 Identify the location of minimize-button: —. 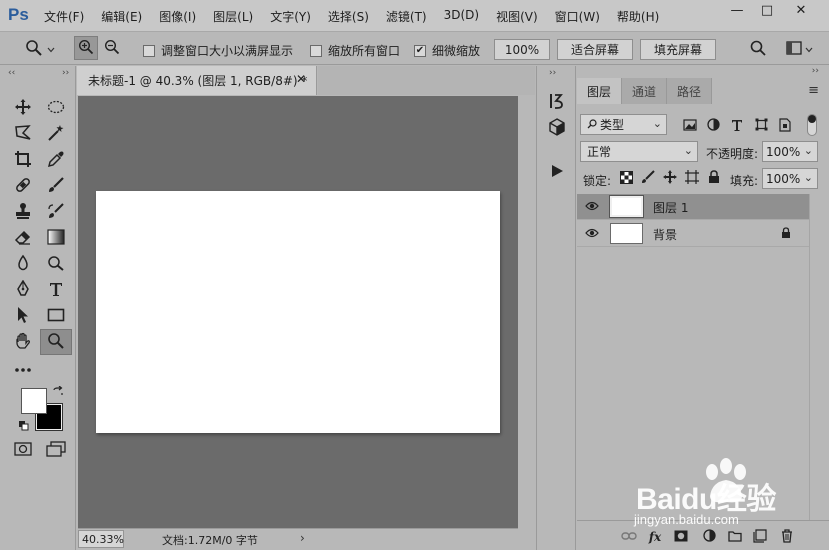
(737, 10).